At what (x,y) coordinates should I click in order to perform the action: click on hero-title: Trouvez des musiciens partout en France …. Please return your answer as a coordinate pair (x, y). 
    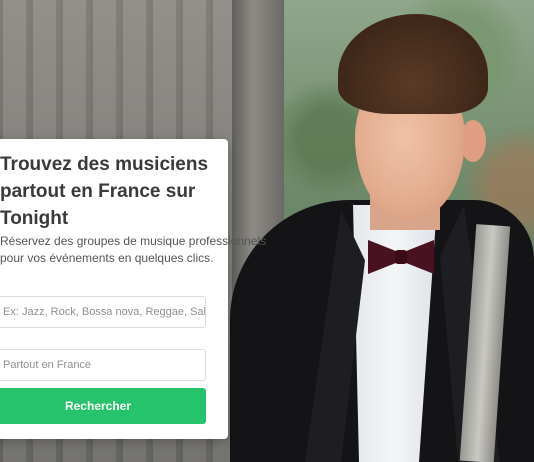
    Looking at the image, I should click on (114, 191).